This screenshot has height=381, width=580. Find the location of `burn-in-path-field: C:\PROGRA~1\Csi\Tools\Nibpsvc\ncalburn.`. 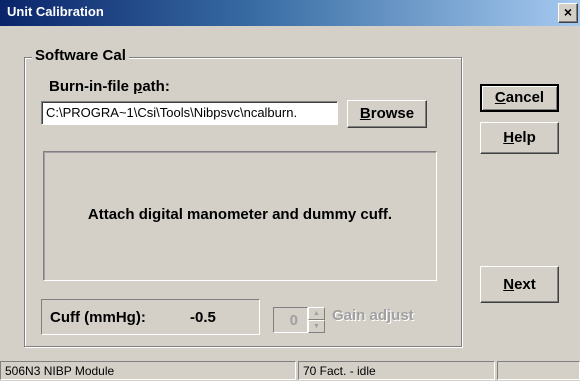

burn-in-path-field: C:\PROGRA~1\Csi\Tools\Nibpsvc\ncalburn. is located at coordinates (189, 113).